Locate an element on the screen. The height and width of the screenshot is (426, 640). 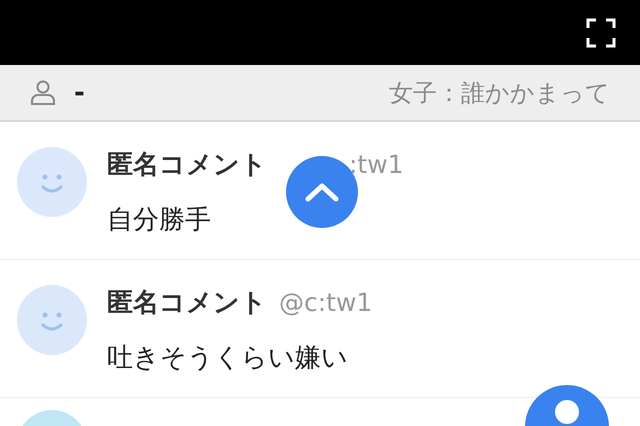
commenter-handle: :tw1 is located at coordinates (376, 164).